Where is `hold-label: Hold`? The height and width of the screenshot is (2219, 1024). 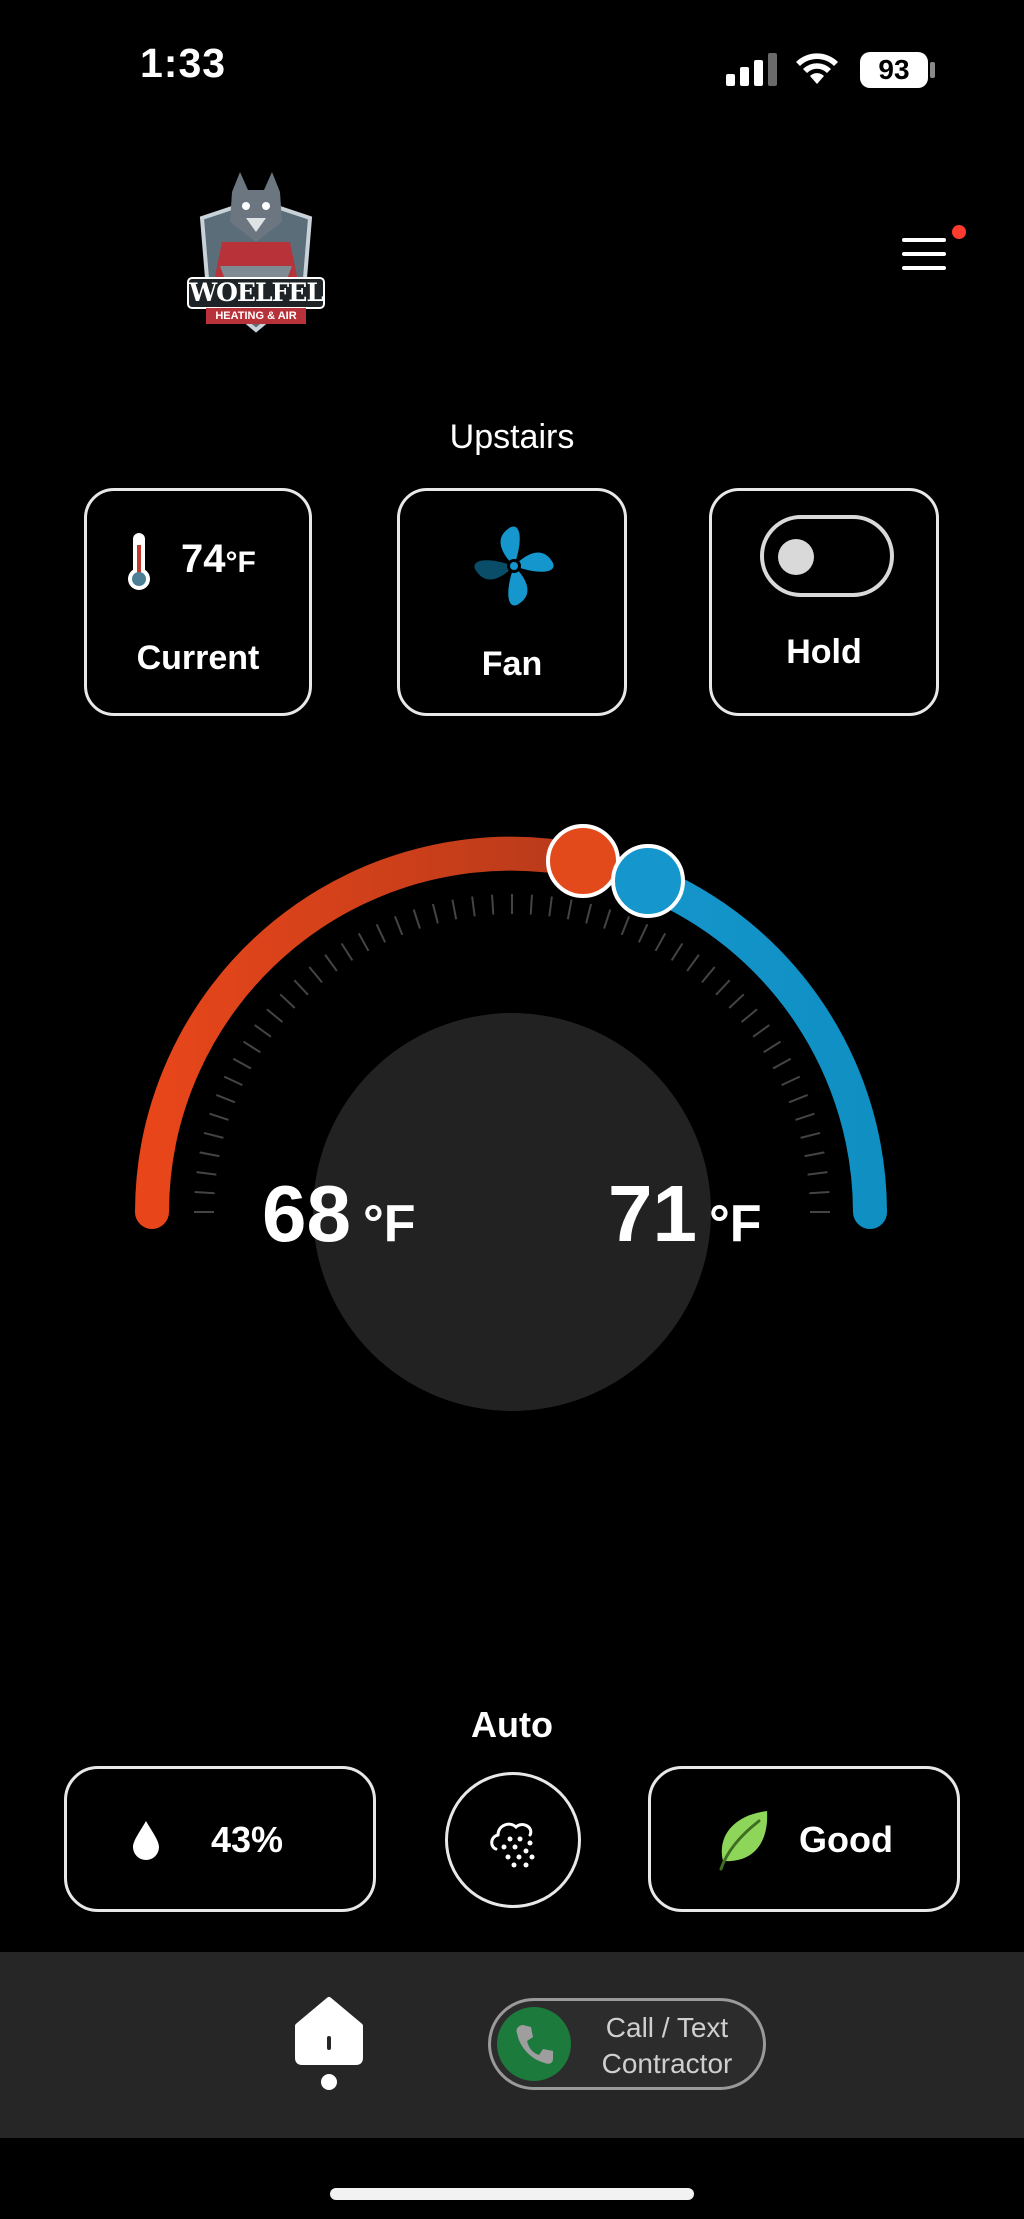
hold-label: Hold is located at coordinates (824, 652).